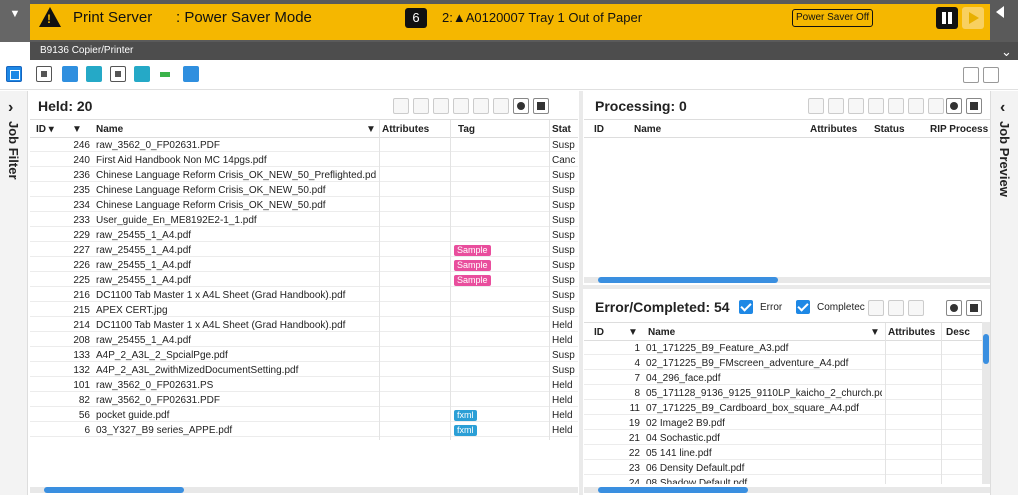  Describe the element at coordinates (954, 308) in the screenshot. I see `ec-settings-icon` at that location.